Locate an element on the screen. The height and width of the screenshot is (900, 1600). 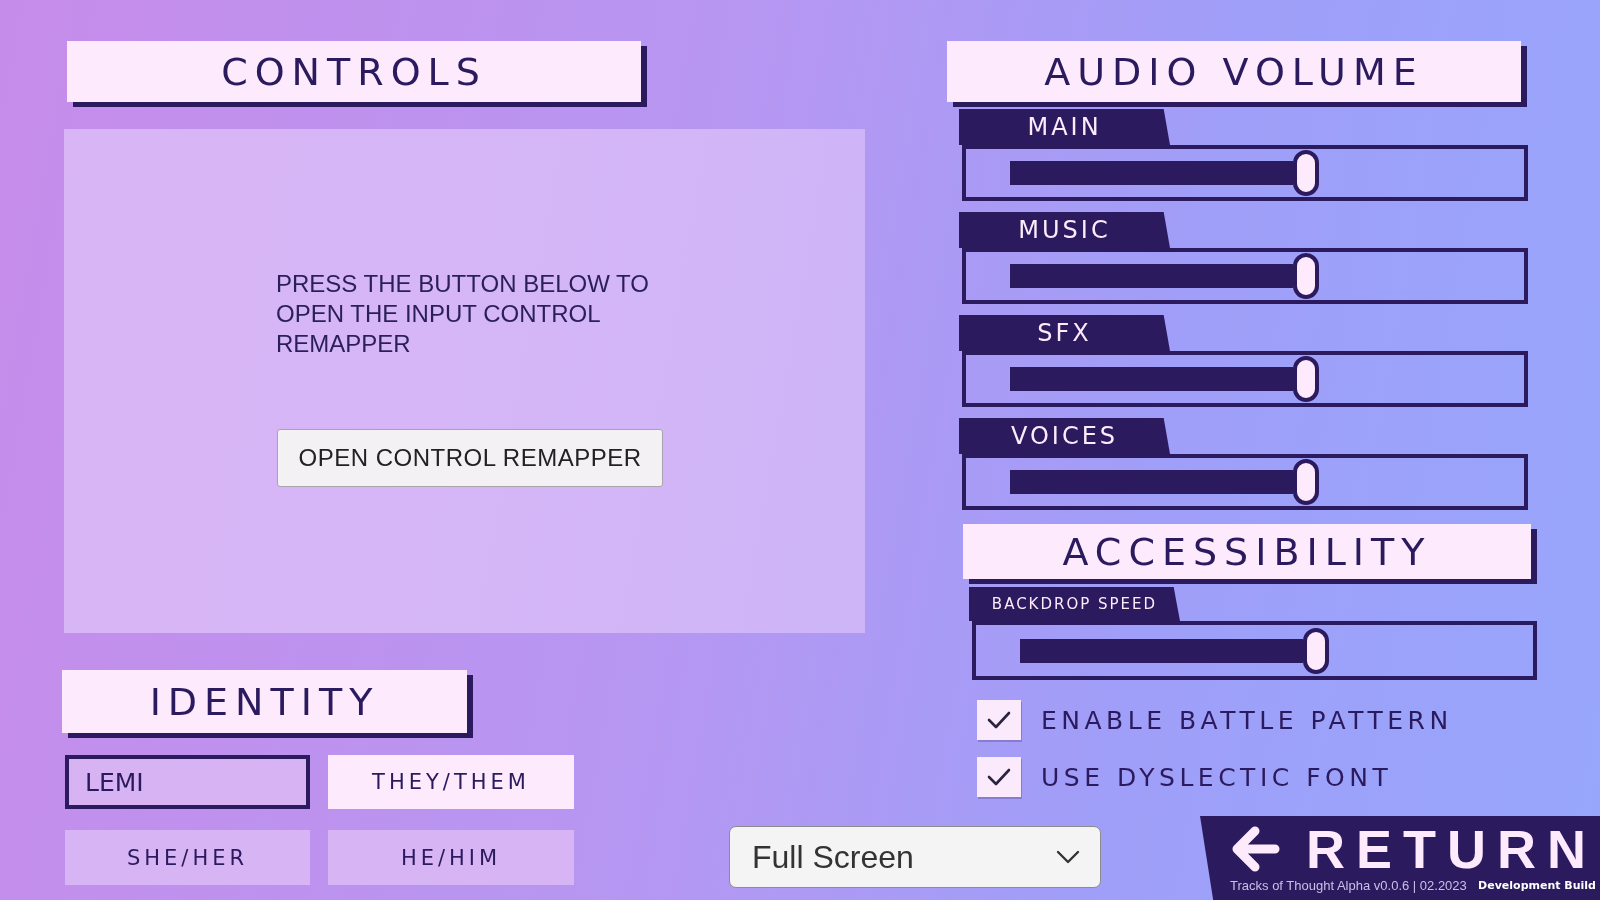
pronoun-button: THEY/THEM is located at coordinates (451, 782).